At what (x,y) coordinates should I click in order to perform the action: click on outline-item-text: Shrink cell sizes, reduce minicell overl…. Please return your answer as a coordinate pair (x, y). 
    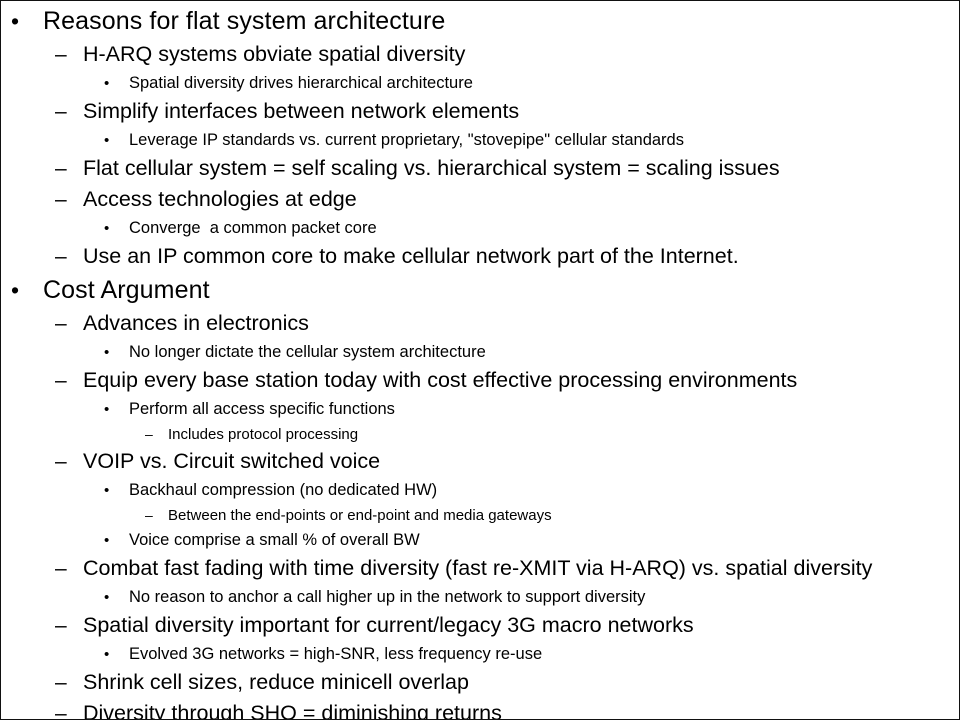
    Looking at the image, I should click on (276, 682).